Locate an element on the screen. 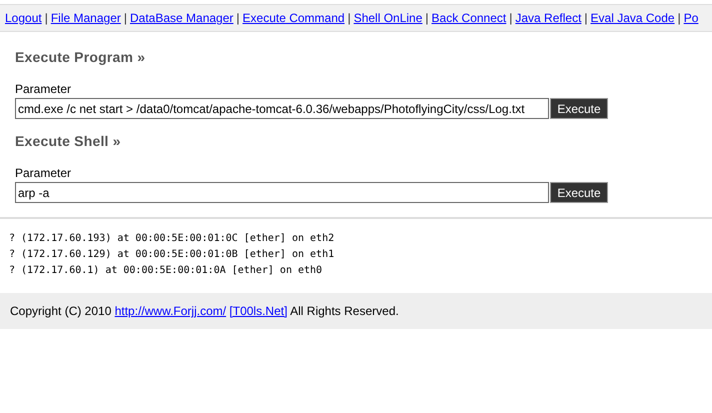  footer-link: http://www.Forjj.com/ is located at coordinates (170, 311).